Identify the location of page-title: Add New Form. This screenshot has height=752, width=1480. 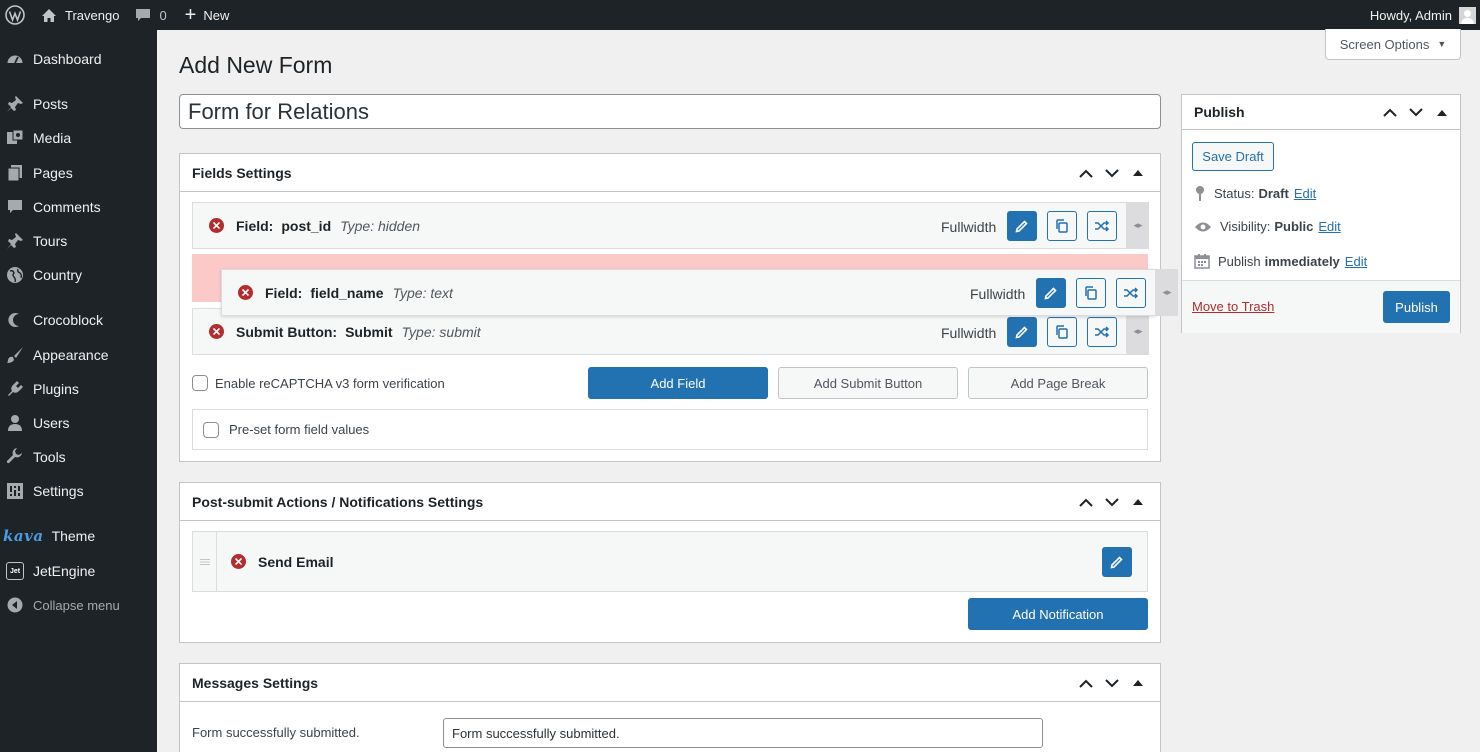
(256, 65).